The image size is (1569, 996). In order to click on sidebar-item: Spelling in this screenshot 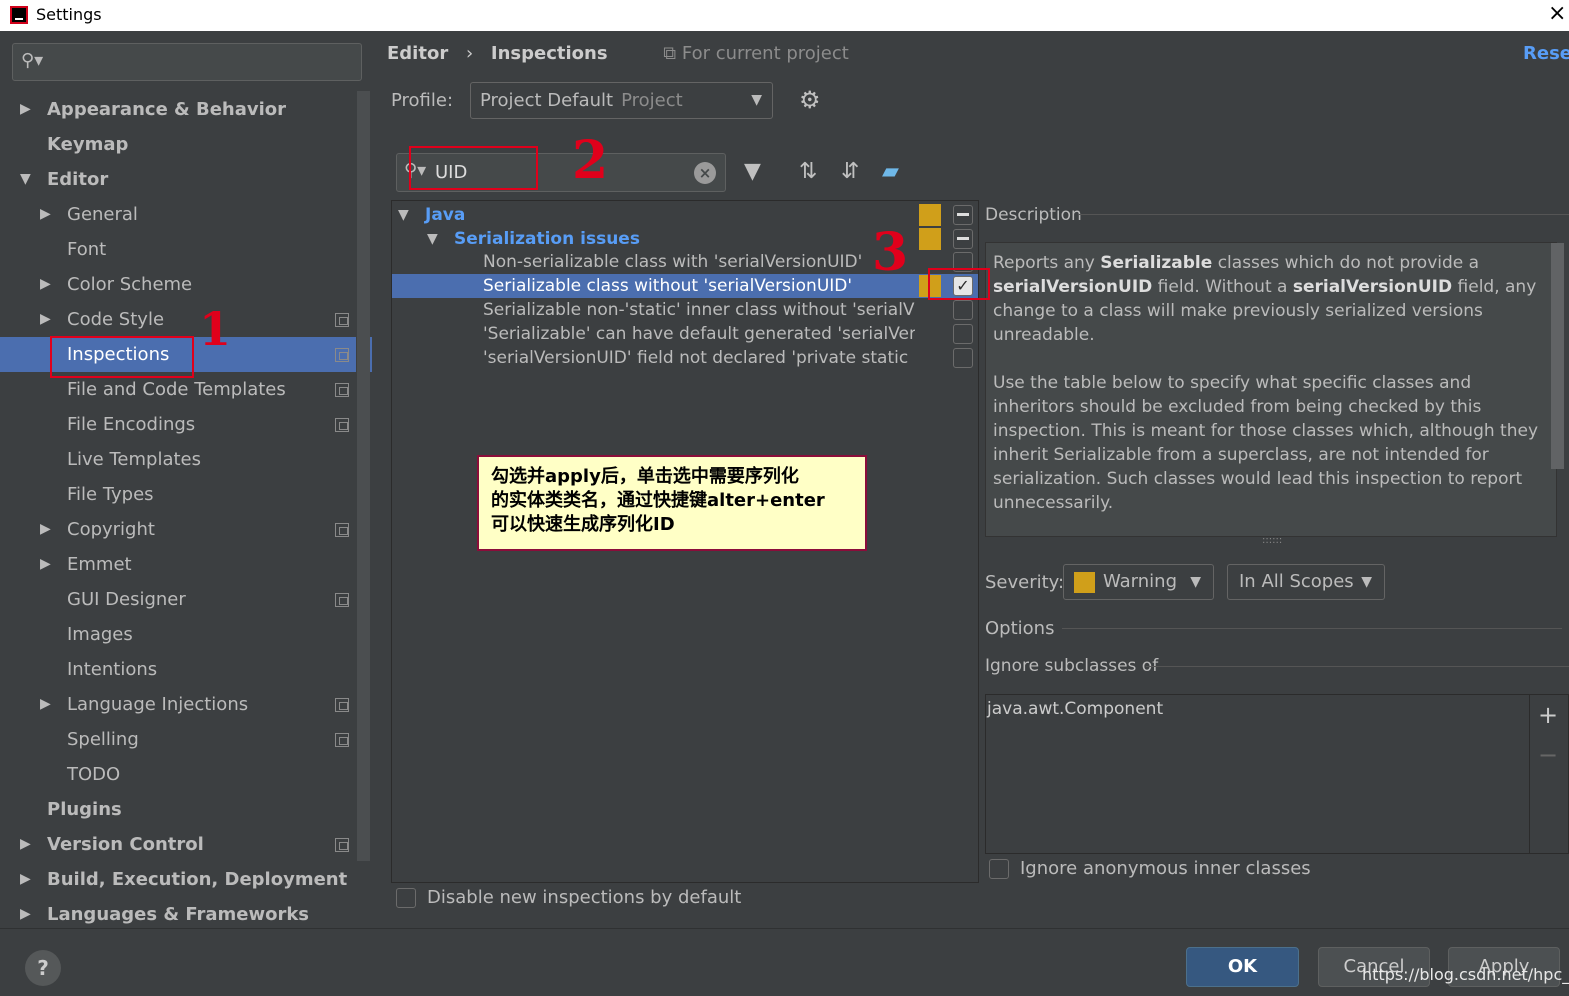, I will do `click(178, 739)`.